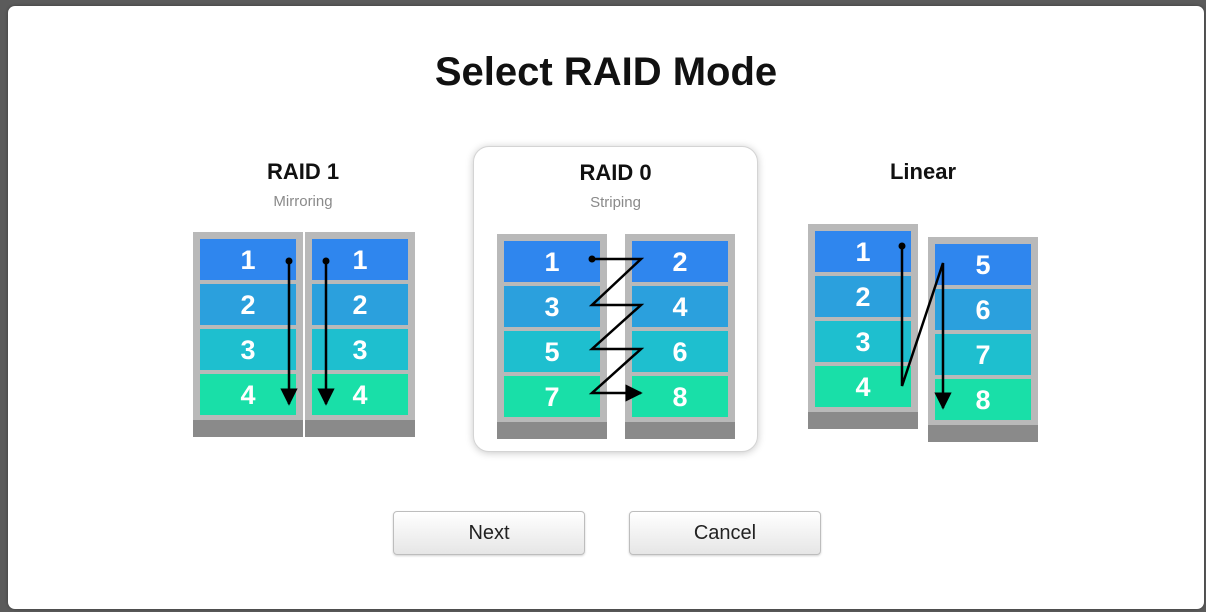 The width and height of the screenshot is (1206, 612). What do you see at coordinates (923, 333) in the screenshot?
I see `linear-diagram: 1 2 3 4 5 6 7 8` at bounding box center [923, 333].